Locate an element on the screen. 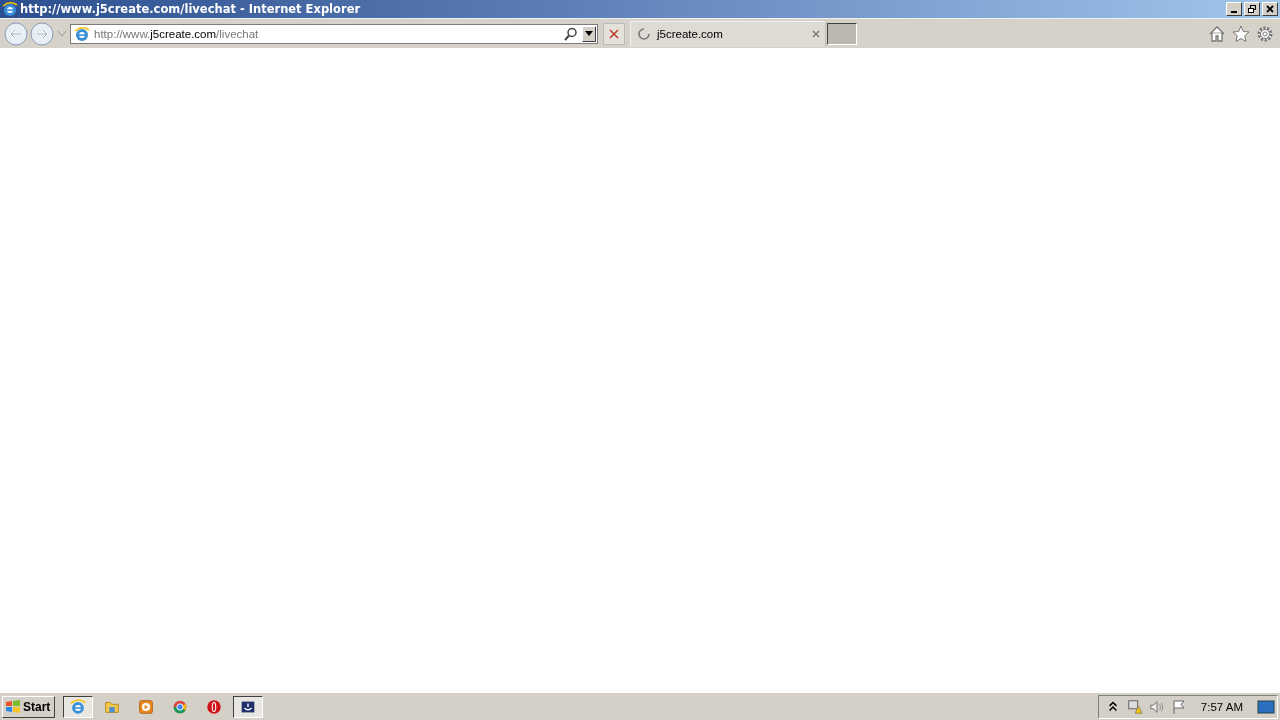  settings-icon is located at coordinates (1265, 33).